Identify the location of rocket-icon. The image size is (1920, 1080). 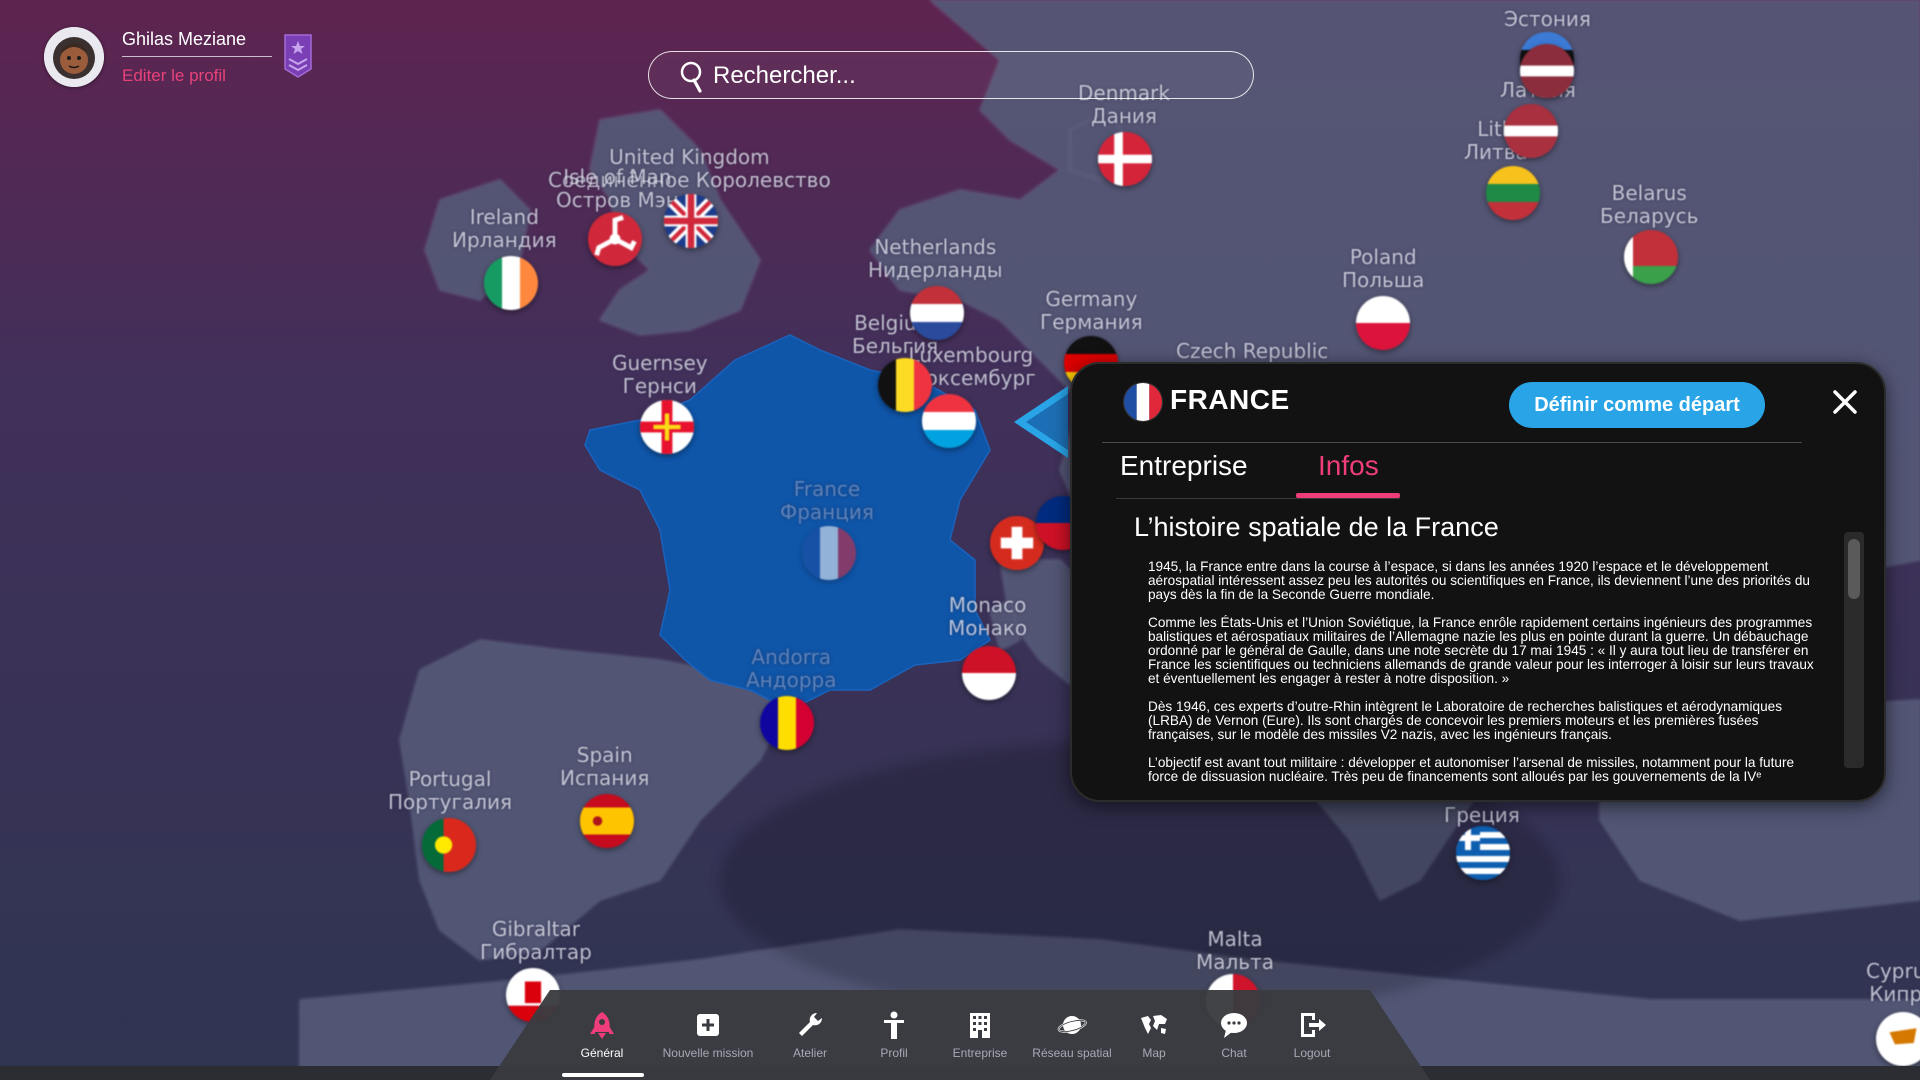
(602, 1025).